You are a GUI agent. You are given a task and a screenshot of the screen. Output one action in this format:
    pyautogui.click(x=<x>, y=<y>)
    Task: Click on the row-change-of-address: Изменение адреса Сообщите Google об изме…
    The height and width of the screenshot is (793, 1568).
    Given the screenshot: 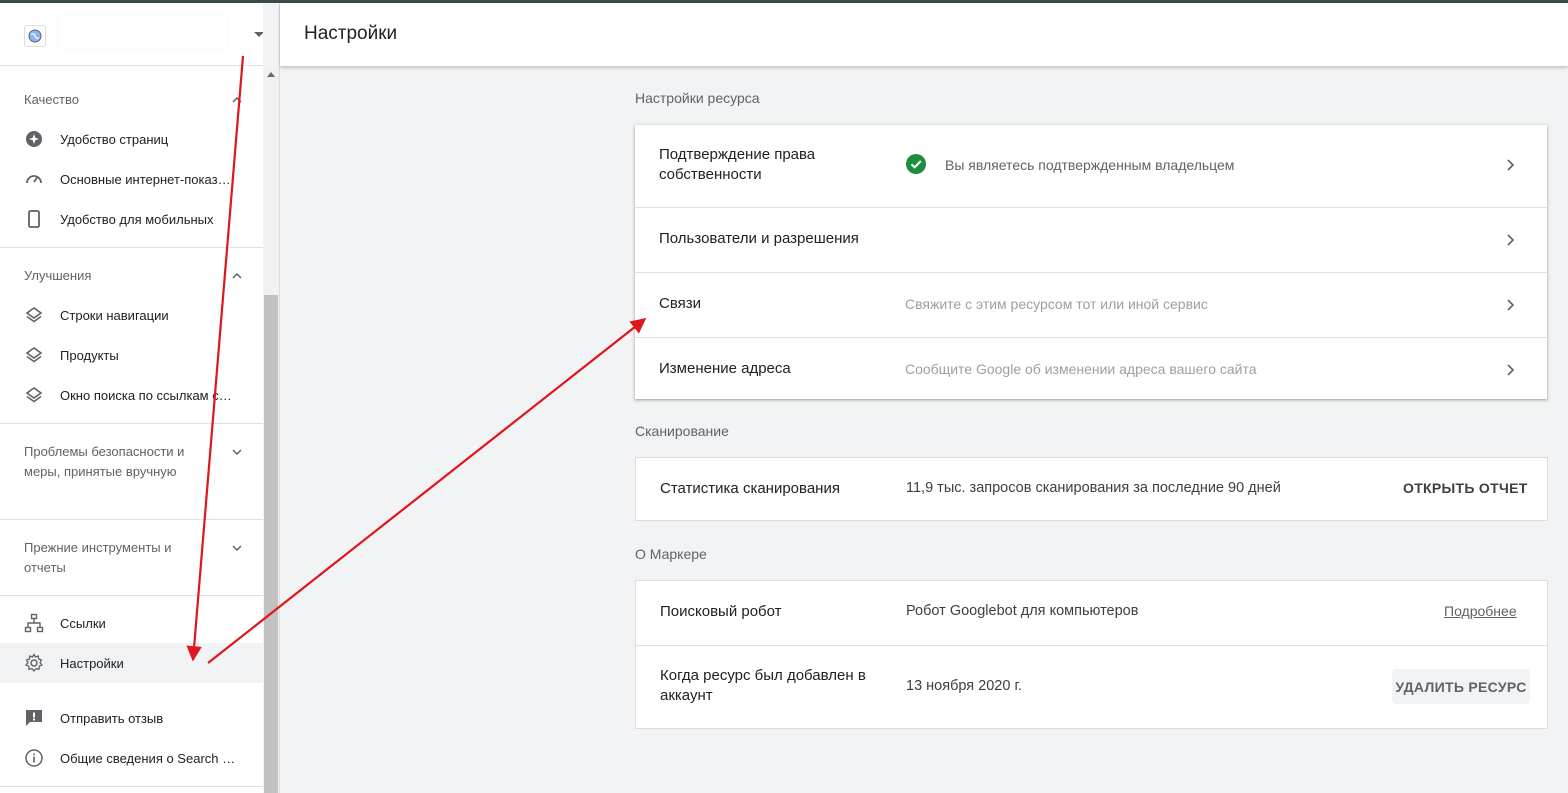 What is the action you would take?
    pyautogui.click(x=1091, y=369)
    